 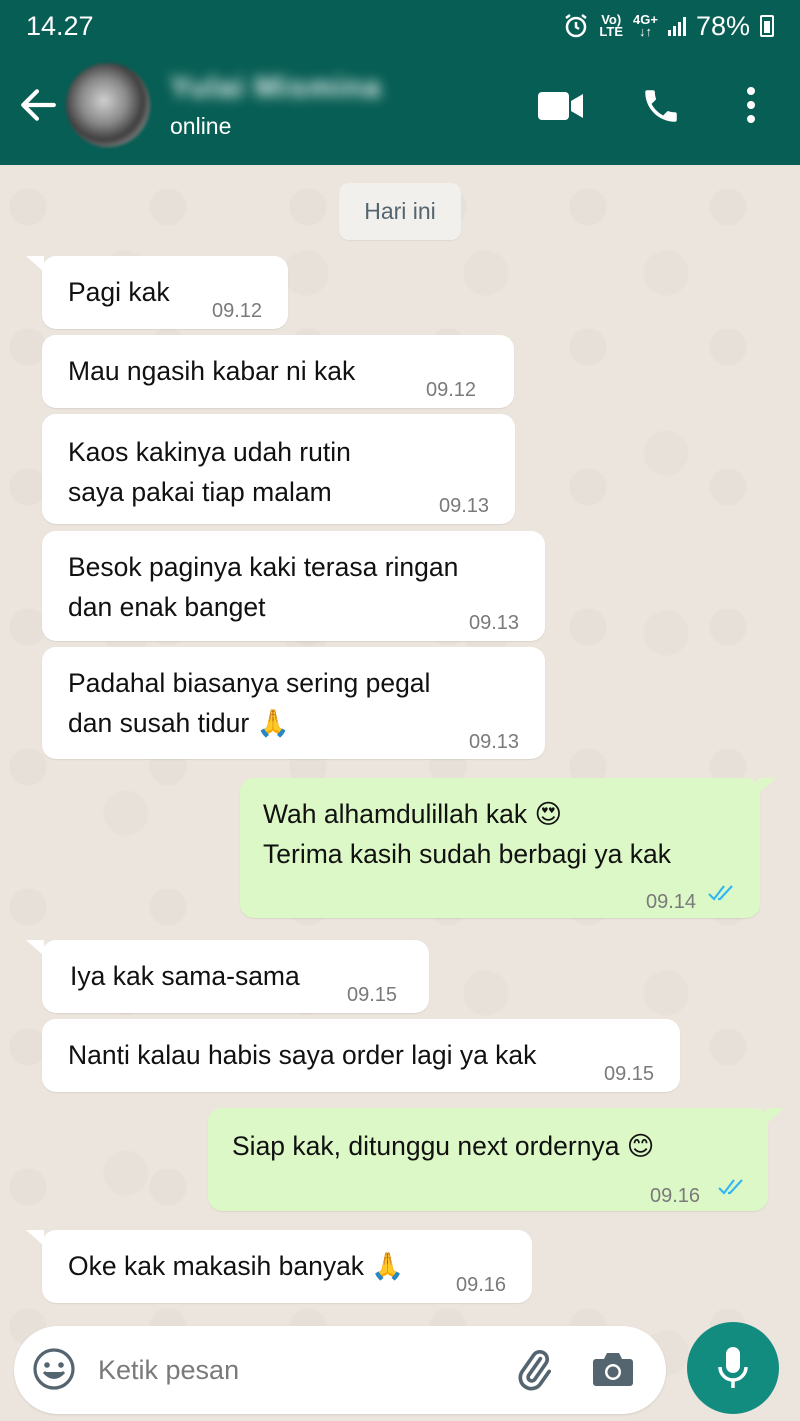 I want to click on signal-icon, so click(x=676, y=26).